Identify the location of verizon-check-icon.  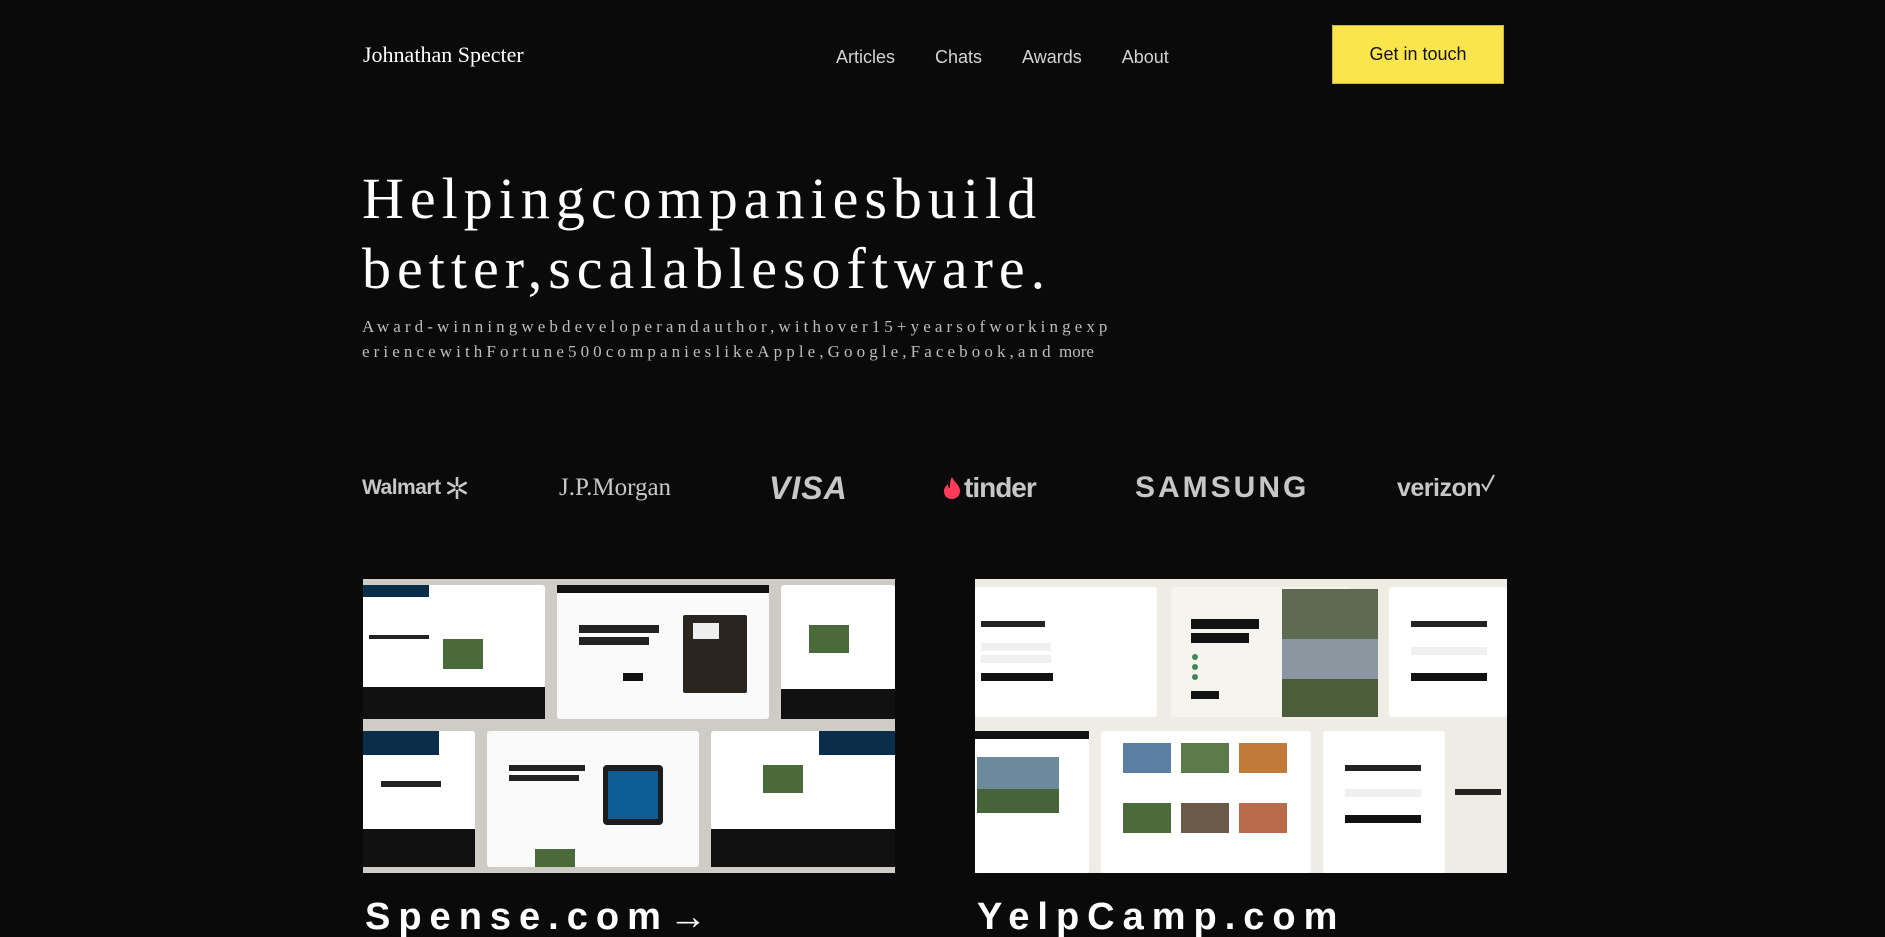
(1488, 483).